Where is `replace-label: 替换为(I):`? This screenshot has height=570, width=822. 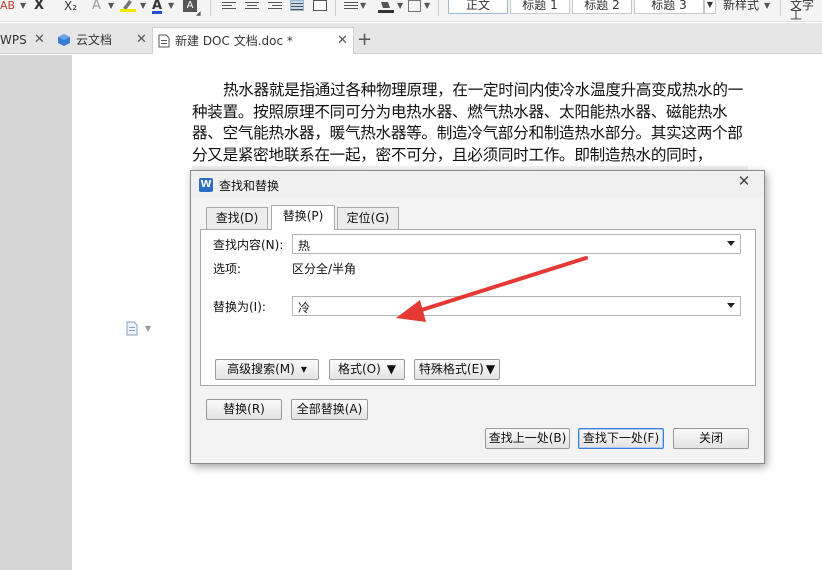
replace-label: 替换为(I): is located at coordinates (239, 307).